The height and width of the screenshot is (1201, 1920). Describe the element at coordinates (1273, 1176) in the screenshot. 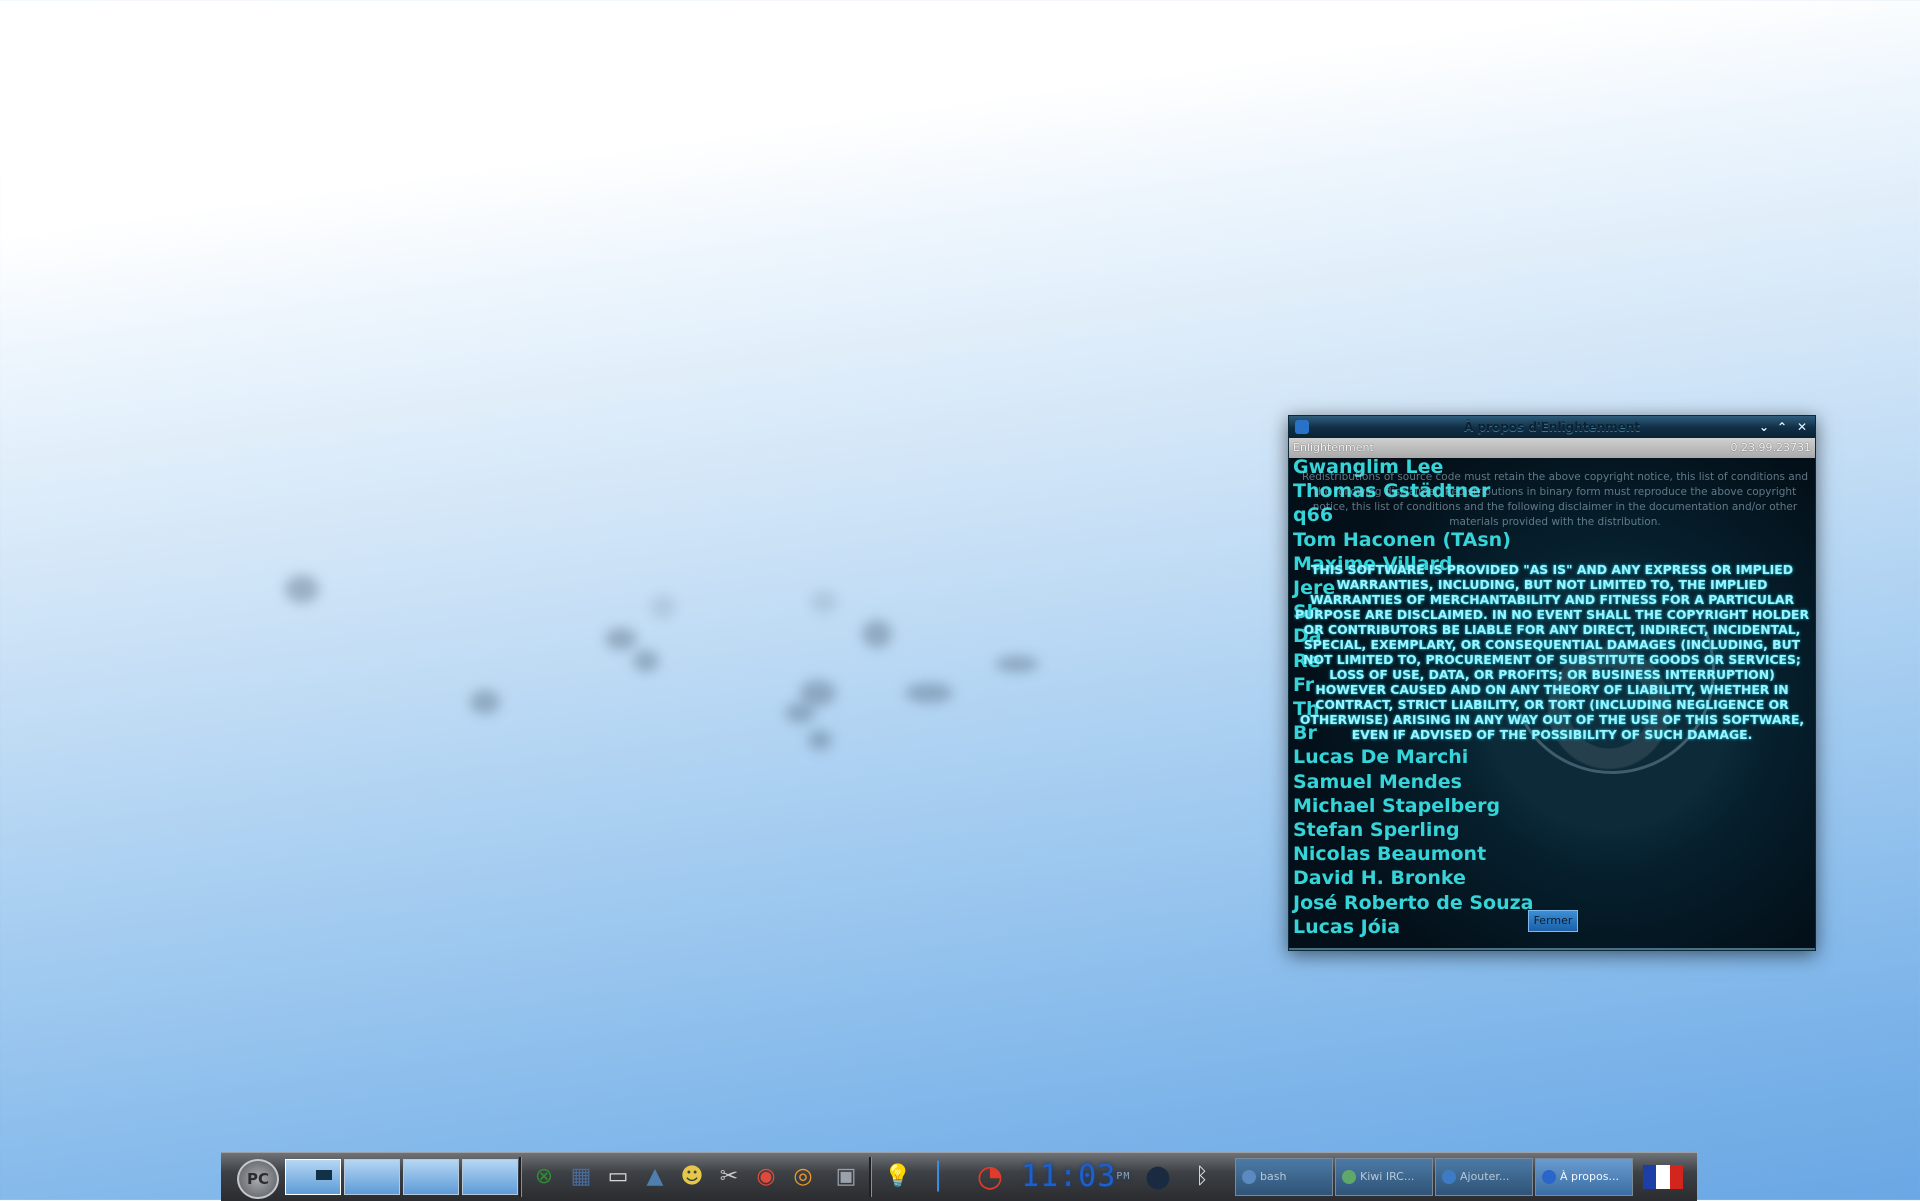

I see `task-label: bash` at that location.